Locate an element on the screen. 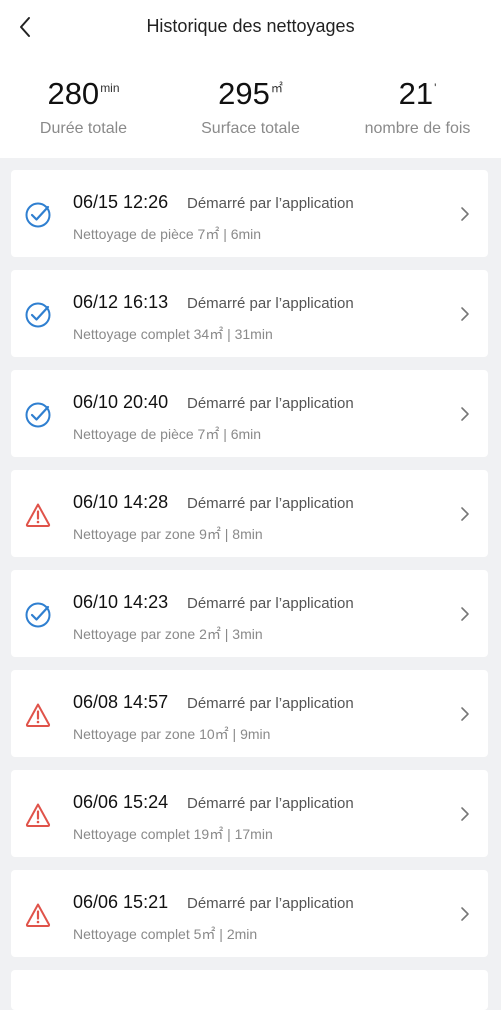 This screenshot has width=501, height=1010. stat-label: Durée totale is located at coordinates (83, 128).